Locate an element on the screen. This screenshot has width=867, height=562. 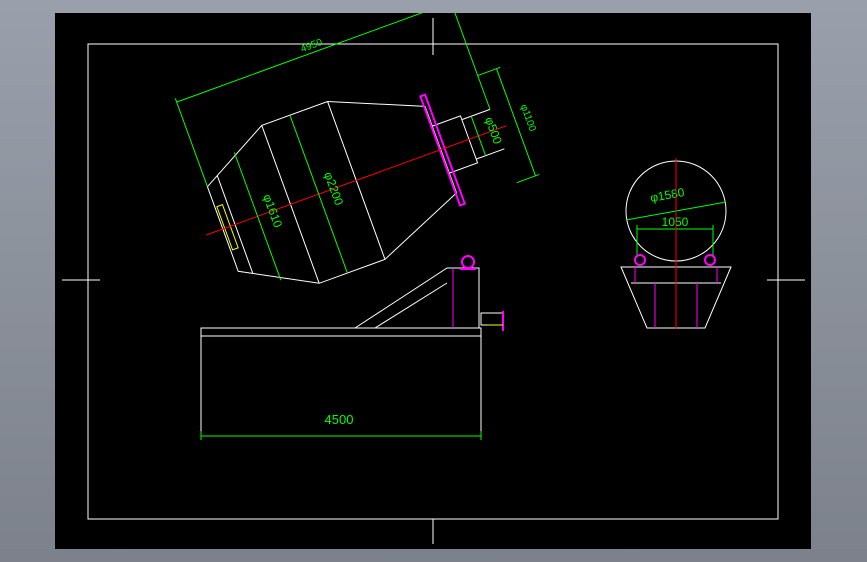
drum-length-label: 4950 is located at coordinates (311, 46).